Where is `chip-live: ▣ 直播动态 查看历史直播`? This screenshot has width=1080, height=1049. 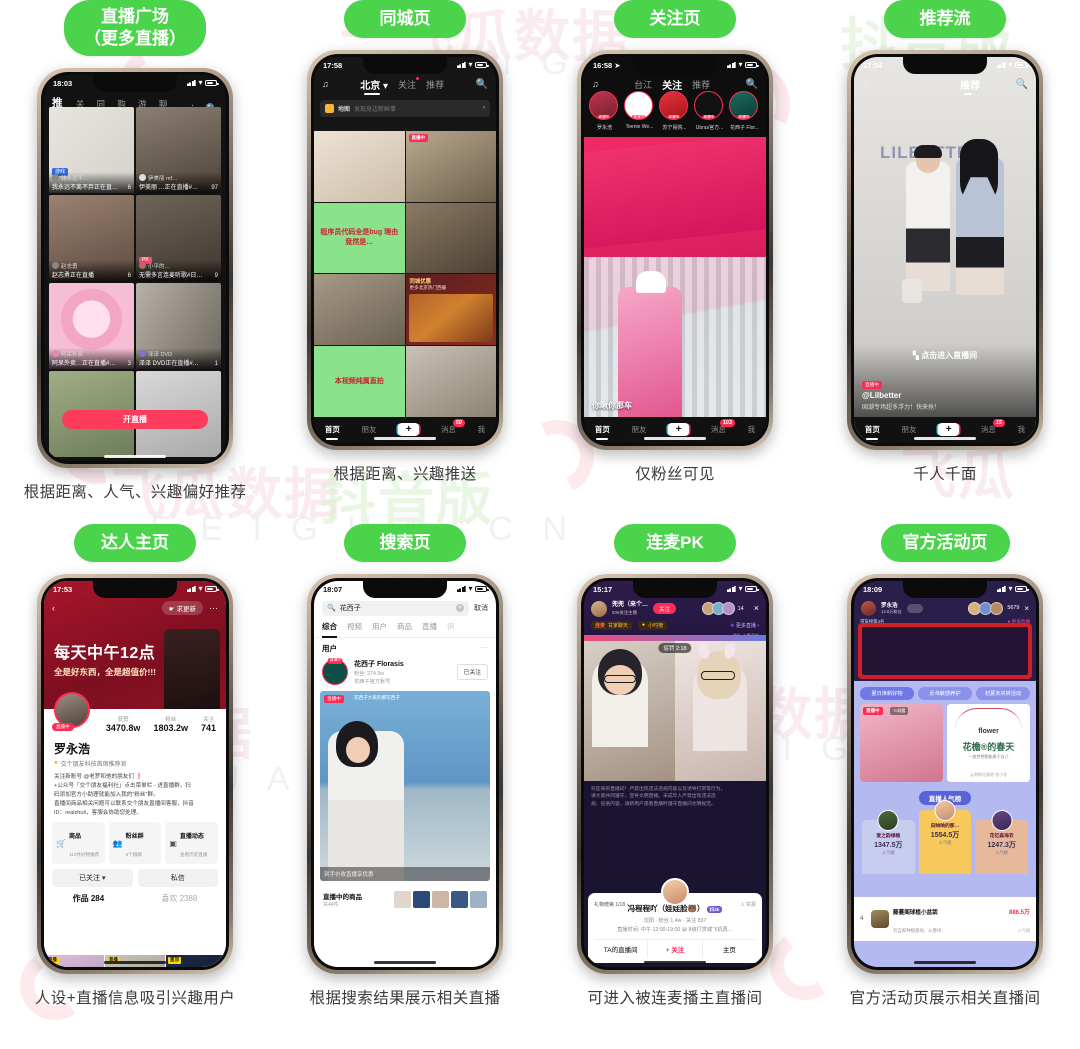 chip-live: ▣ 直播动态 查看历史直播 is located at coordinates (192, 843).